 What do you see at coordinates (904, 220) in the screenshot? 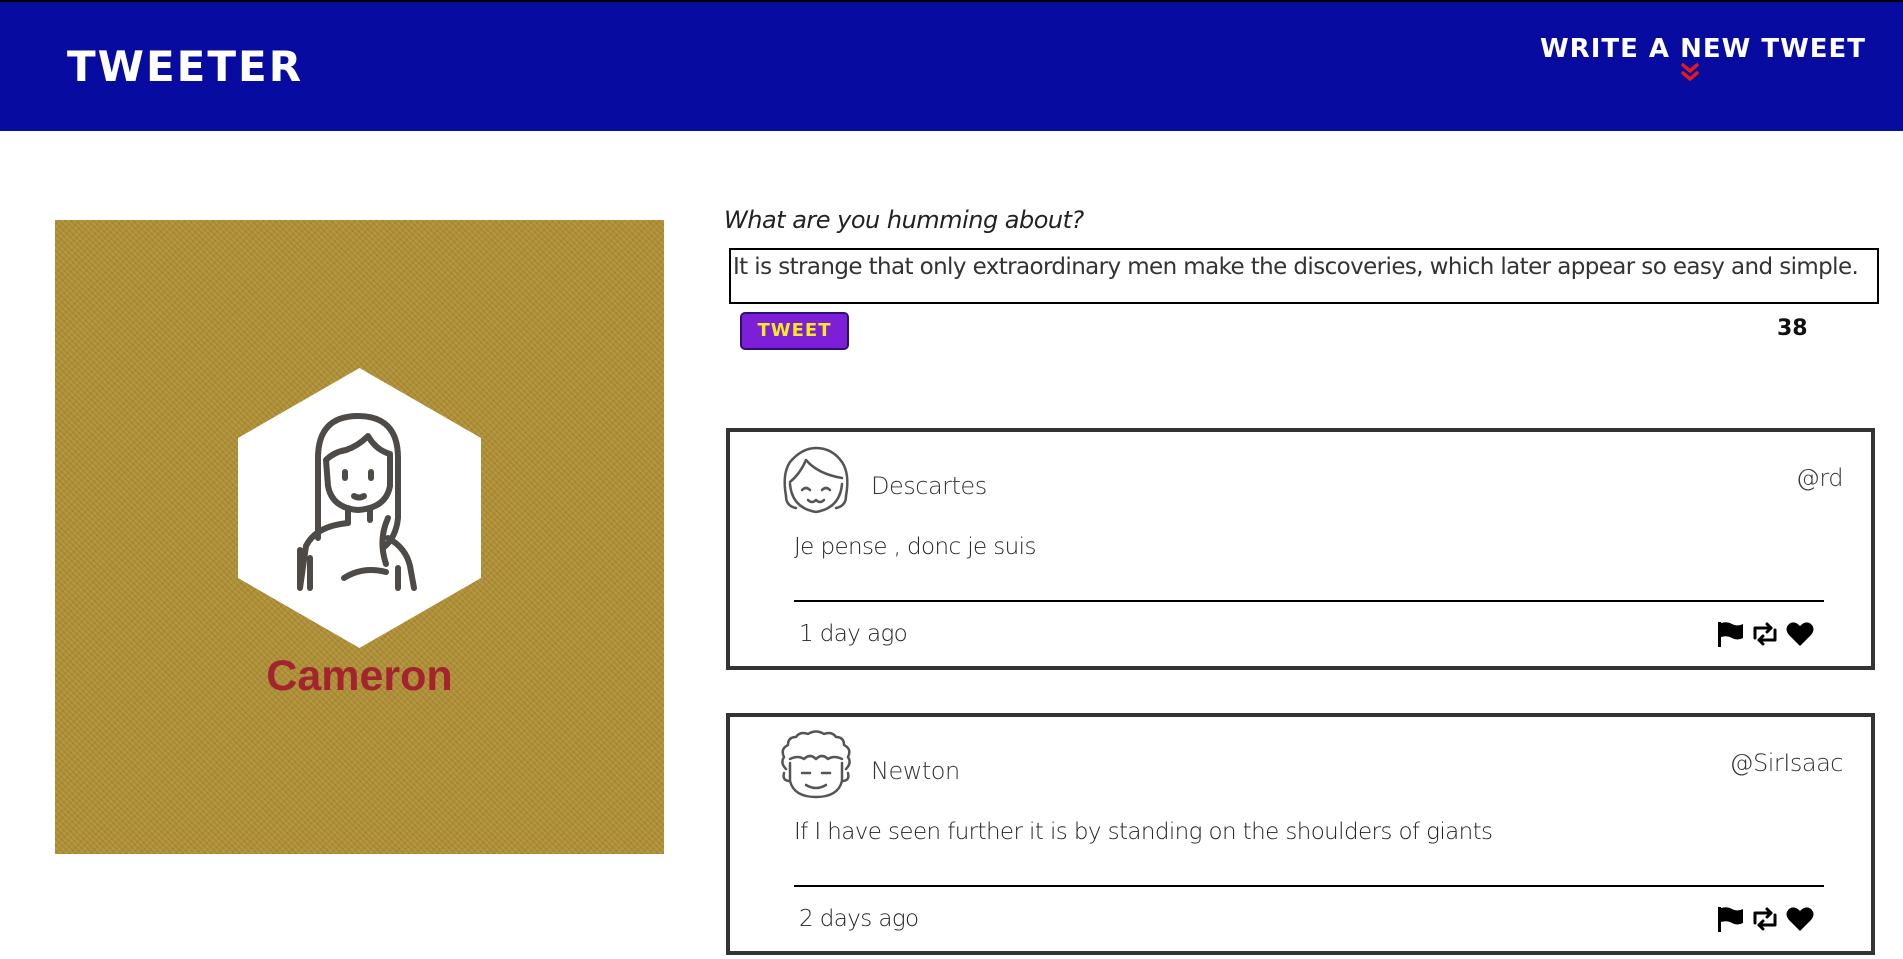
I see `compose-label: What are you humming about?` at bounding box center [904, 220].